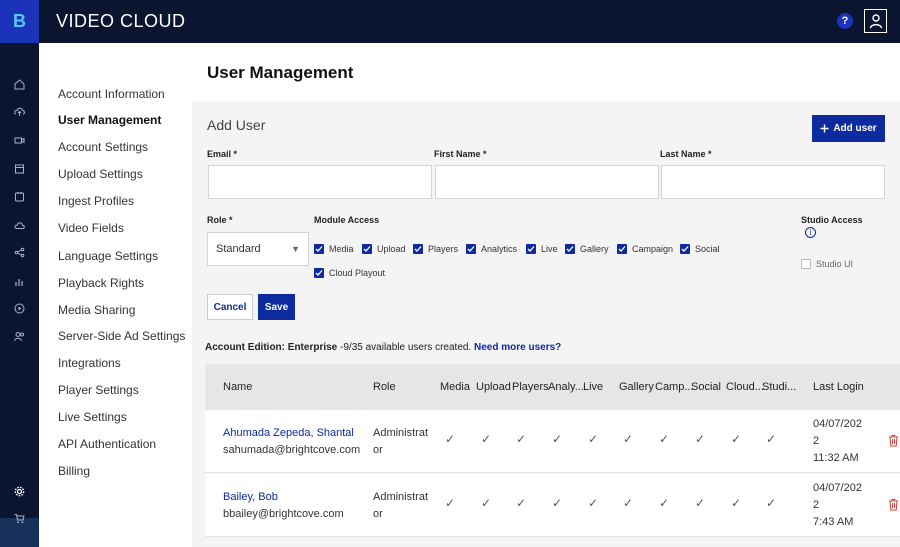 The height and width of the screenshot is (547, 900). Describe the element at coordinates (833, 522) in the screenshot. I see `last-login-time: 7:43 AM` at that location.